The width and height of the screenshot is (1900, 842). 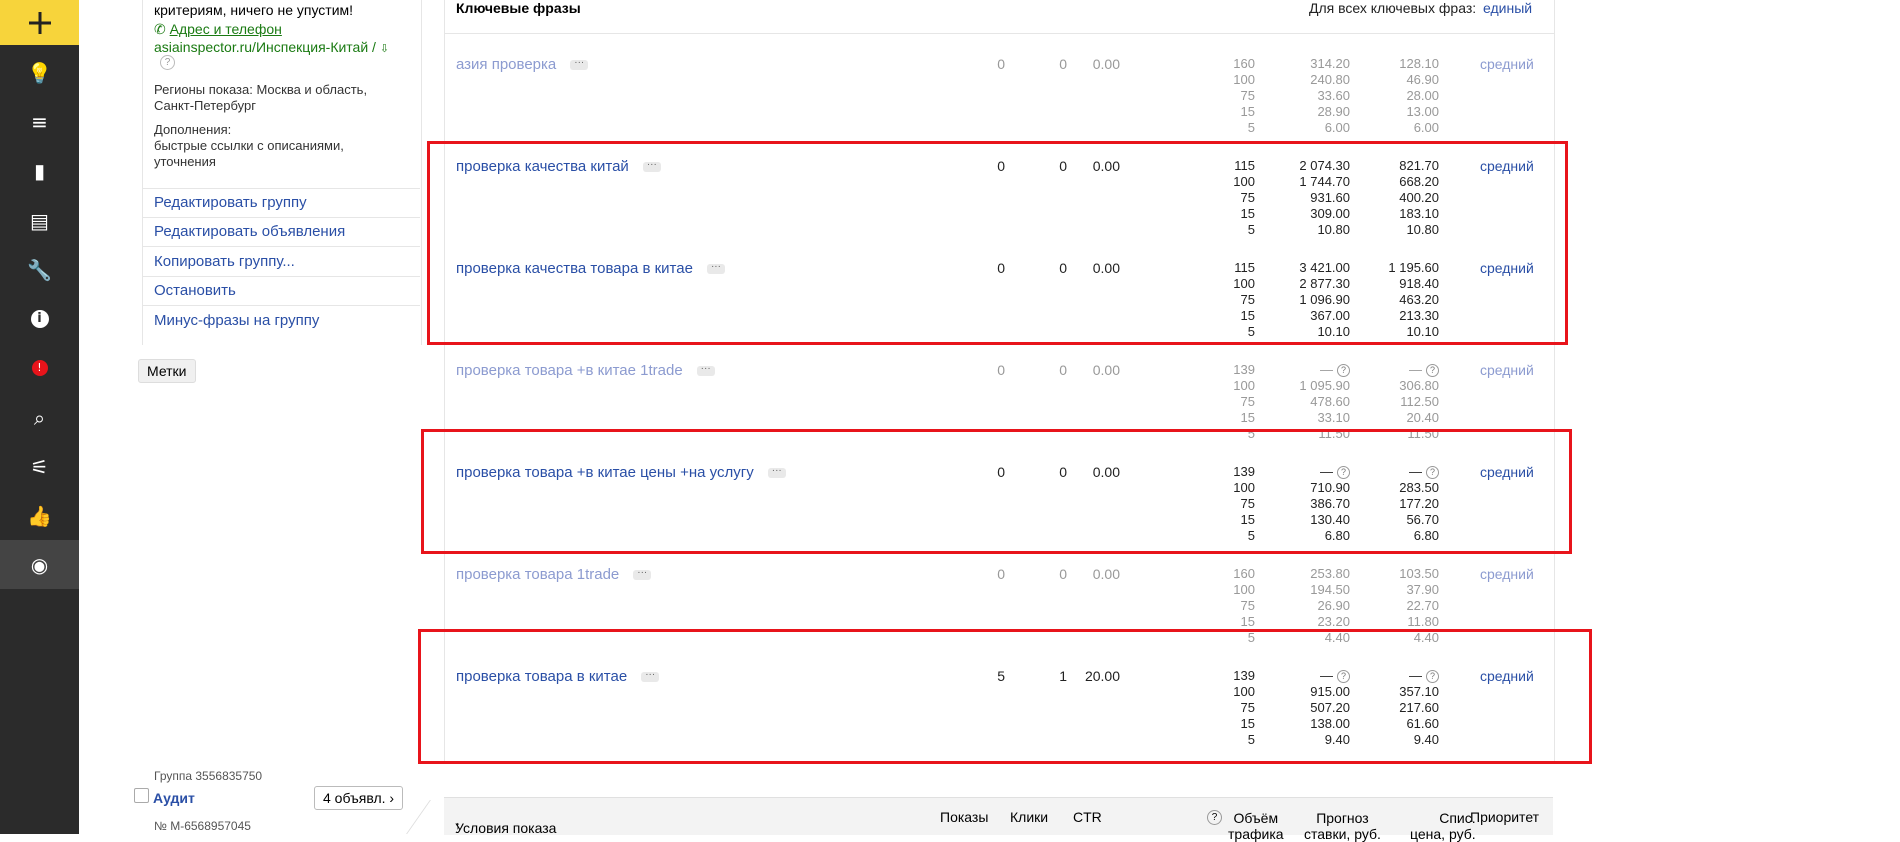 I want to click on volume-help-icon: ?, so click(x=1214, y=817).